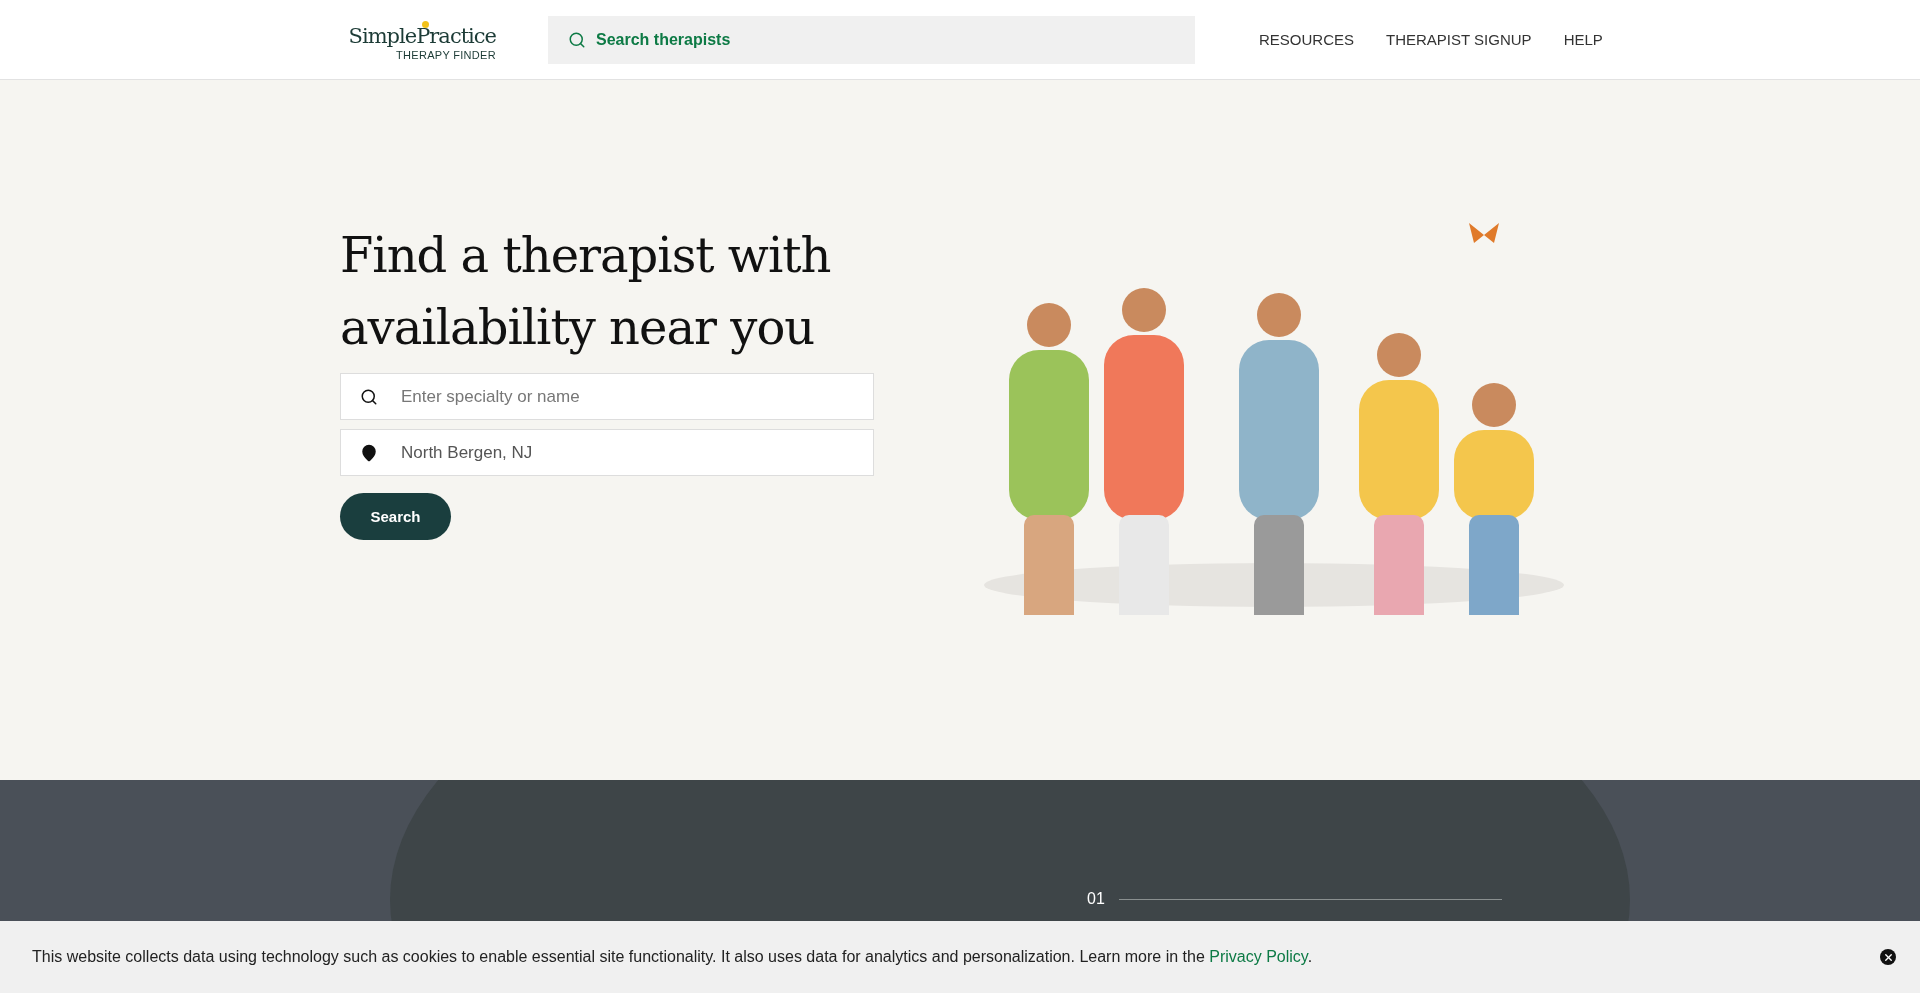 Image resolution: width=1920 pixels, height=993 pixels. Describe the element at coordinates (395, 516) in the screenshot. I see `search-button: Search` at that location.